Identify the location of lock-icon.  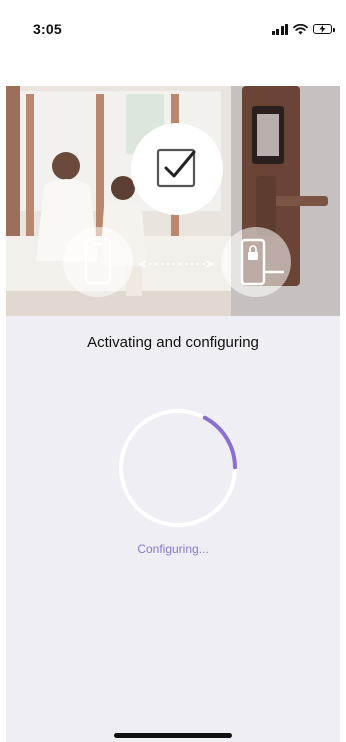
(256, 262).